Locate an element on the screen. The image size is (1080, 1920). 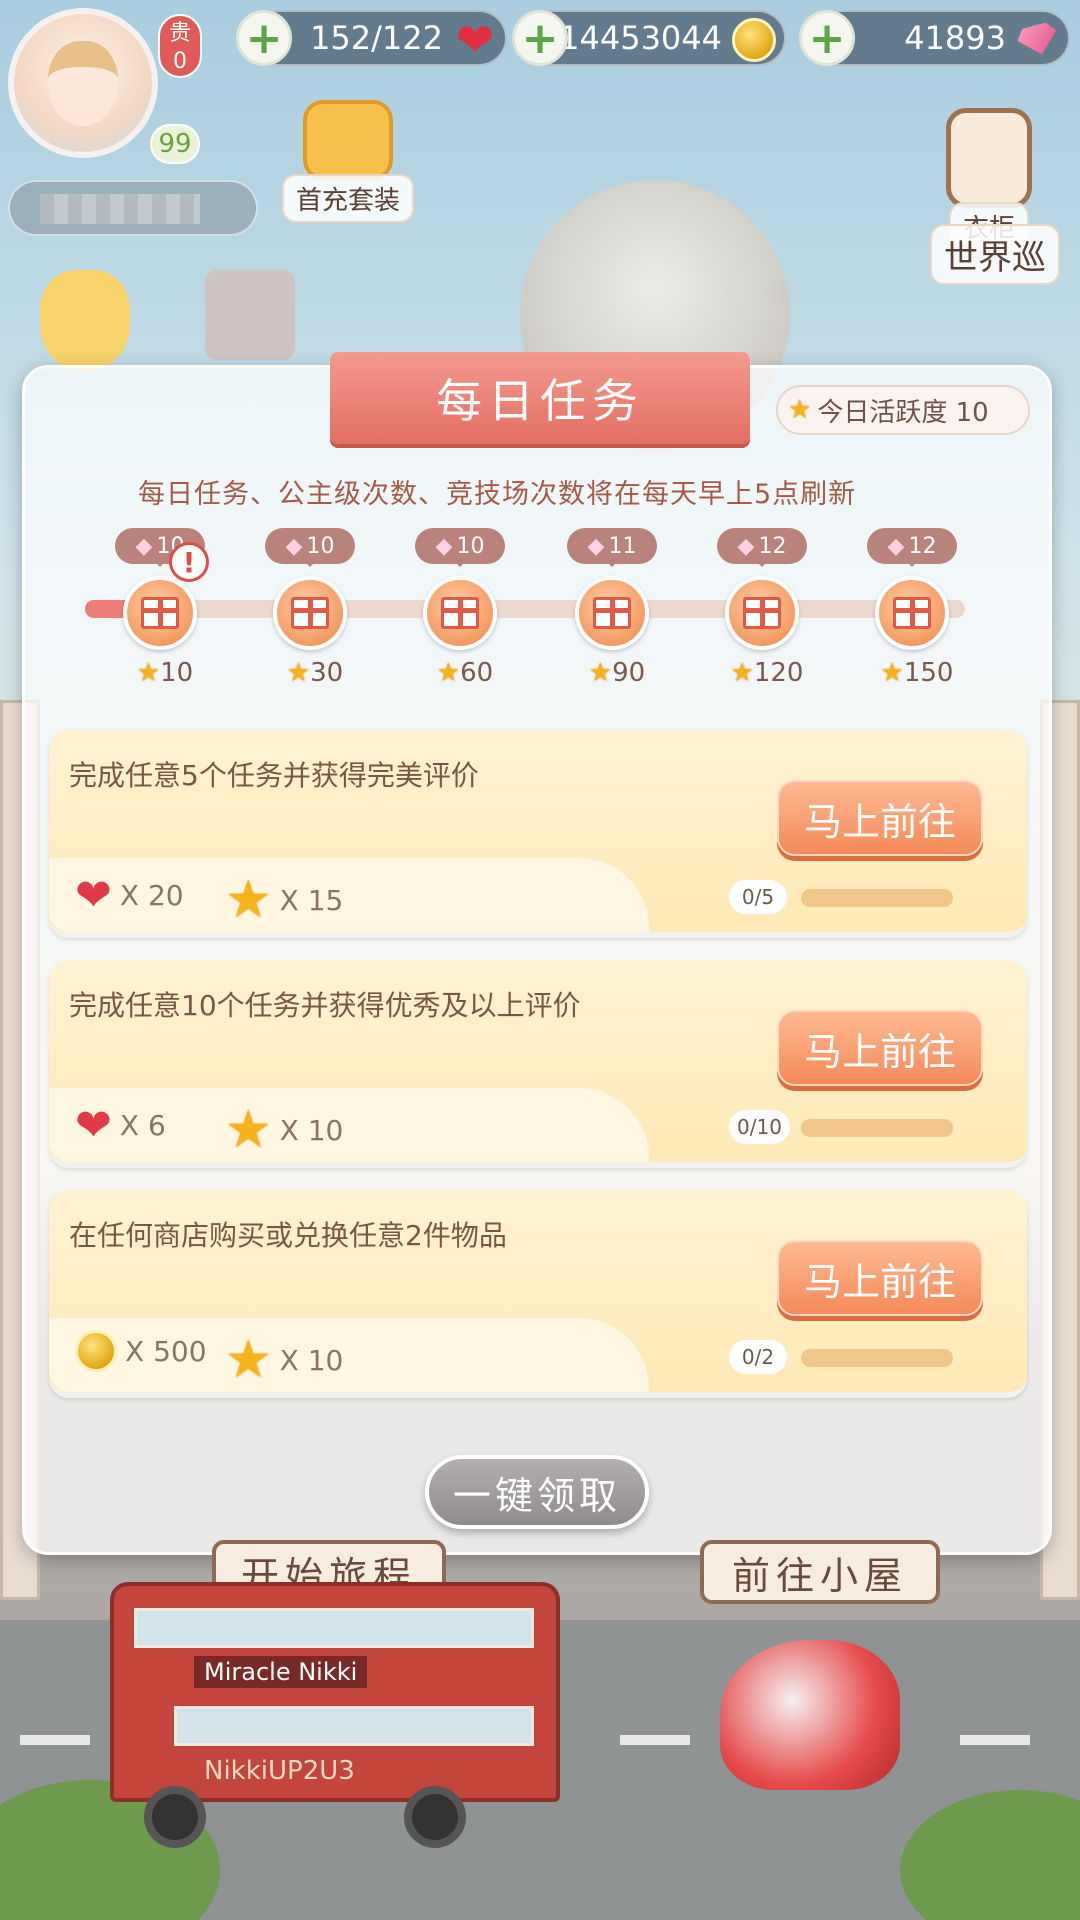
milestone-chest: ◆ 10 ★10! is located at coordinates (160, 613).